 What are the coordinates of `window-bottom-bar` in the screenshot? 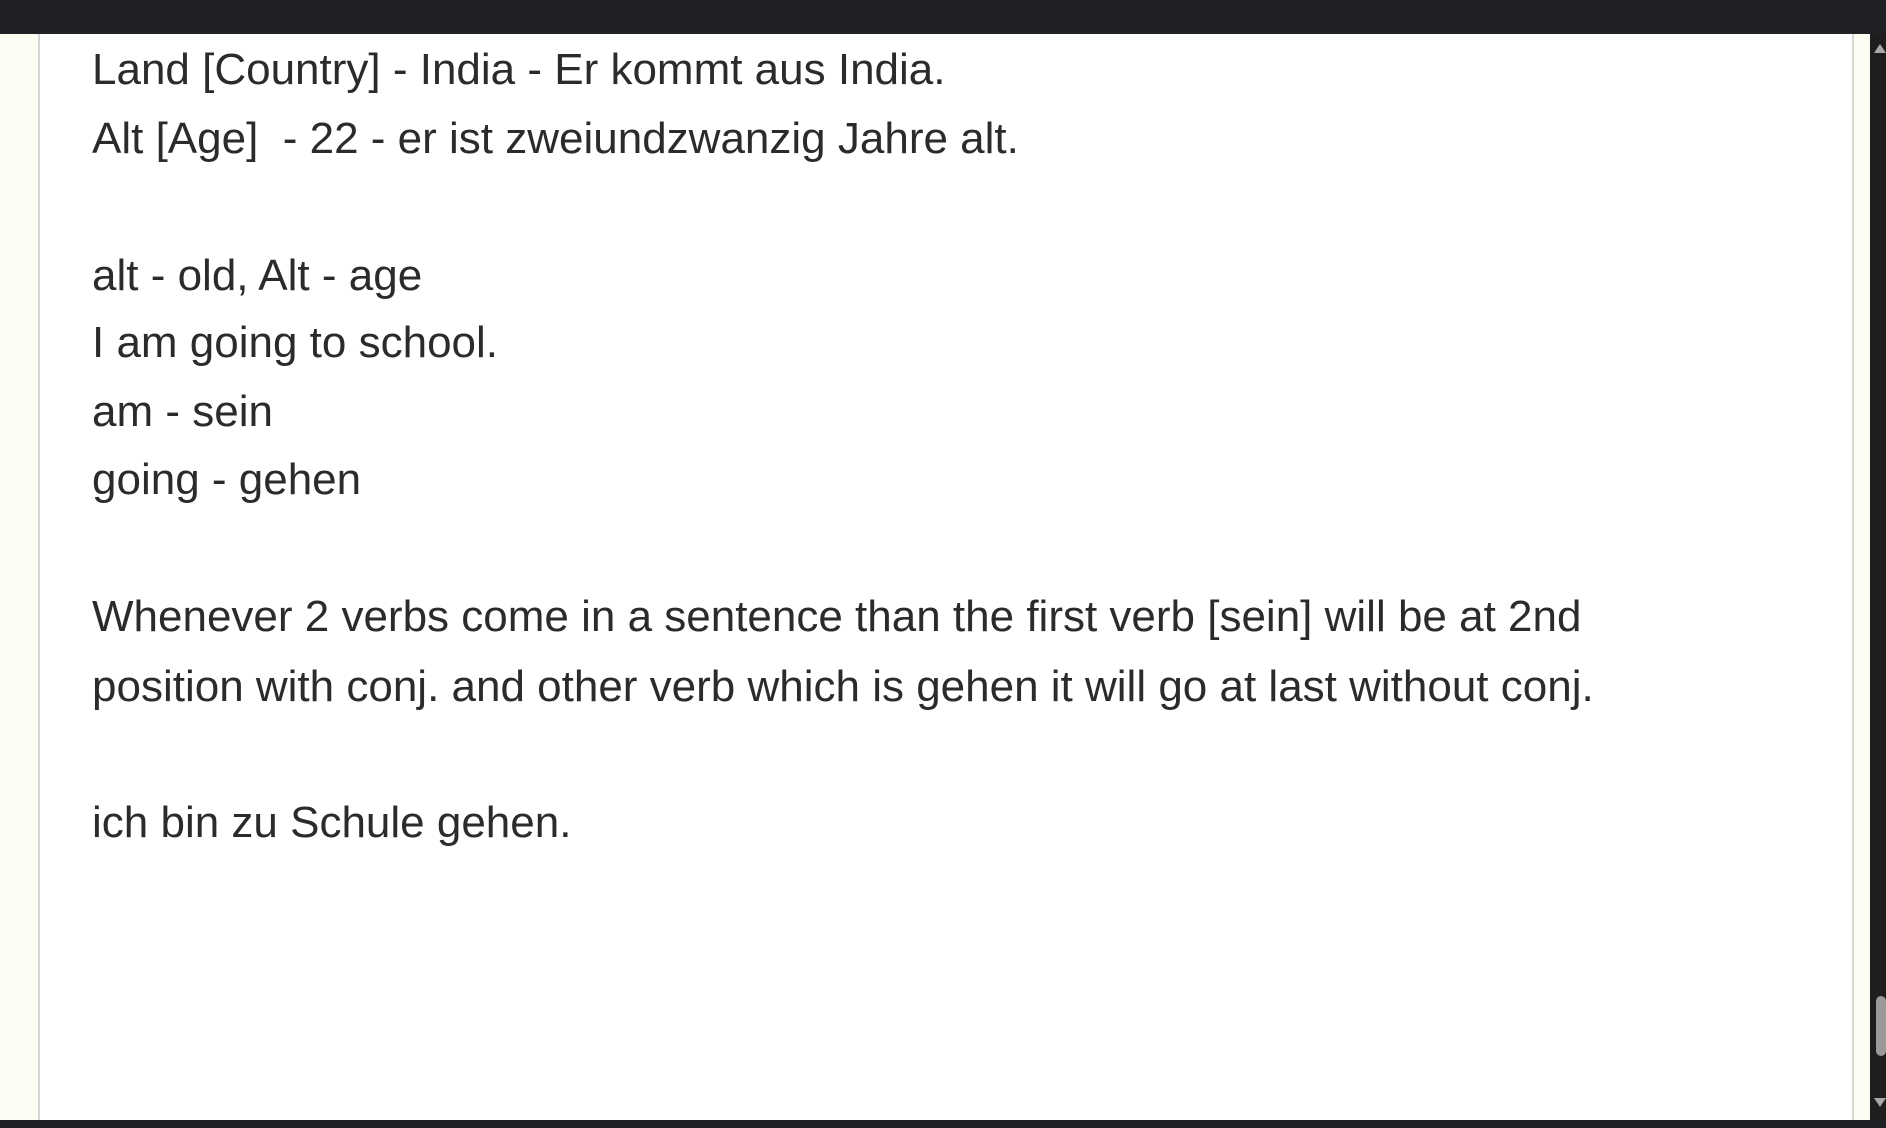 It's located at (943, 1124).